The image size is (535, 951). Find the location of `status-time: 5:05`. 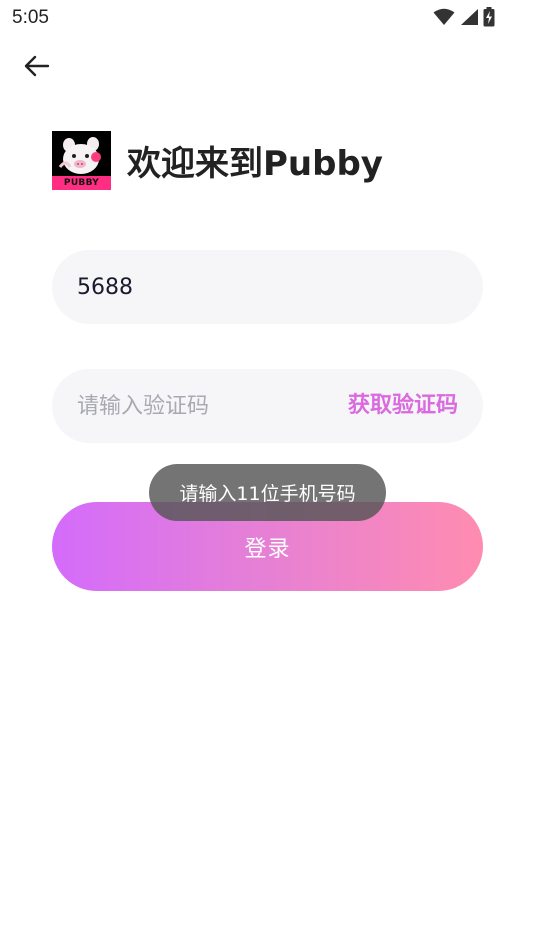

status-time: 5:05 is located at coordinates (30, 17).